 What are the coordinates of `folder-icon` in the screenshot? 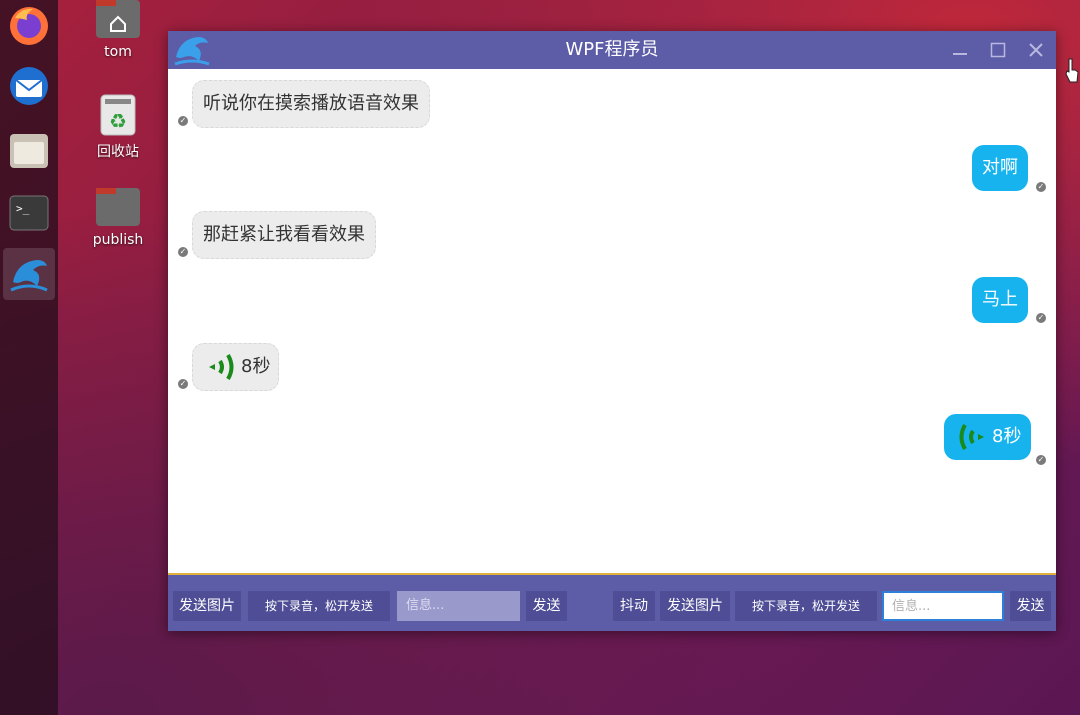 It's located at (118, 207).